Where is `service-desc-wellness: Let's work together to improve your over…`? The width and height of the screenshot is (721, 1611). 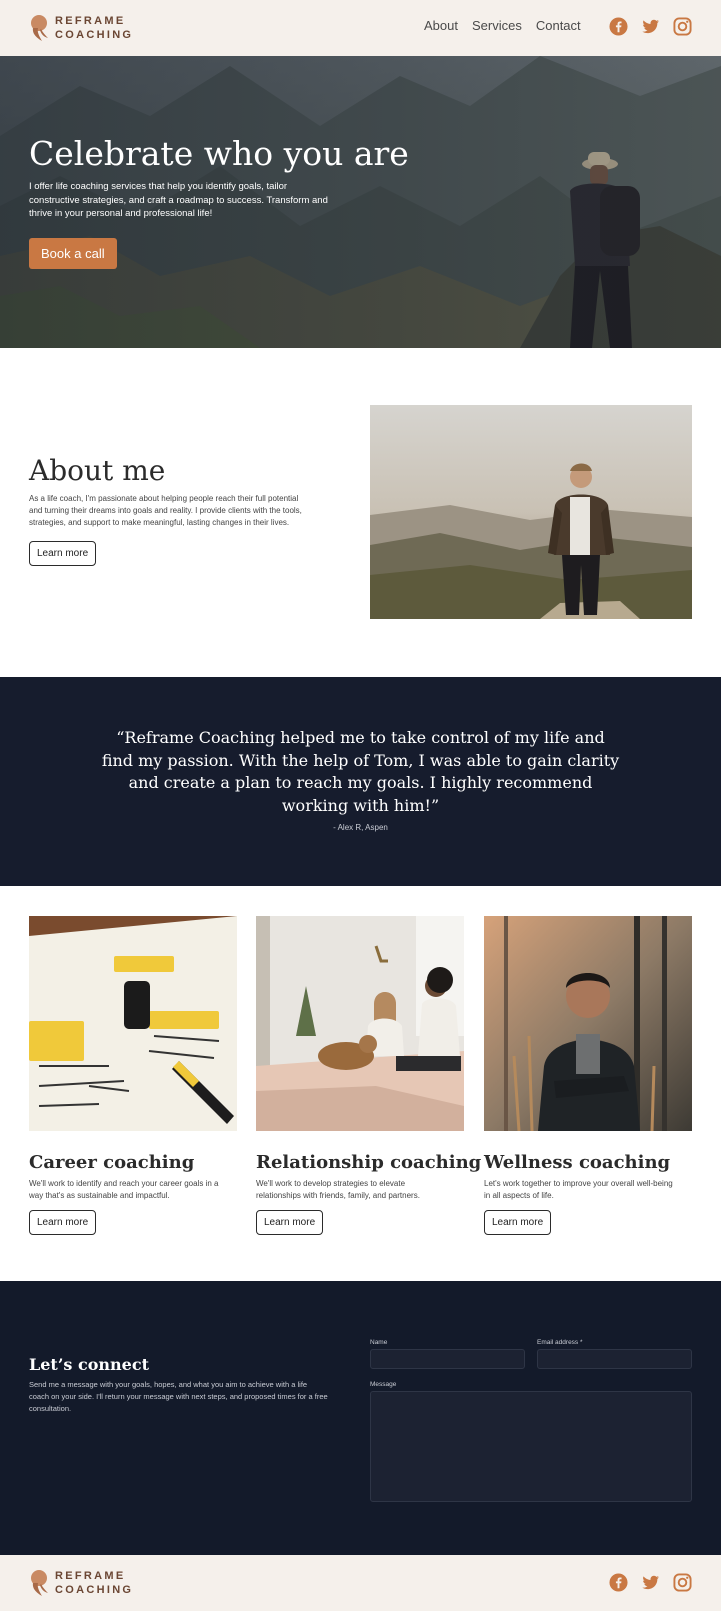
service-desc-wellness: Let's work together to improve your over… is located at coordinates (578, 1189).